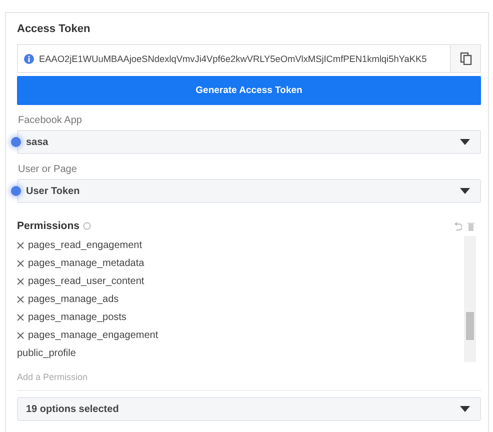 Image resolution: width=493 pixels, height=432 pixels. What do you see at coordinates (233, 59) in the screenshot?
I see `token-text: EAAO2jE1WUuMBAAjoeSNdexlqVmvJi4Vpf6e2kwVRLY5eOmVlxMSjICmfPEN1kmlqi5hYaKK5` at bounding box center [233, 59].